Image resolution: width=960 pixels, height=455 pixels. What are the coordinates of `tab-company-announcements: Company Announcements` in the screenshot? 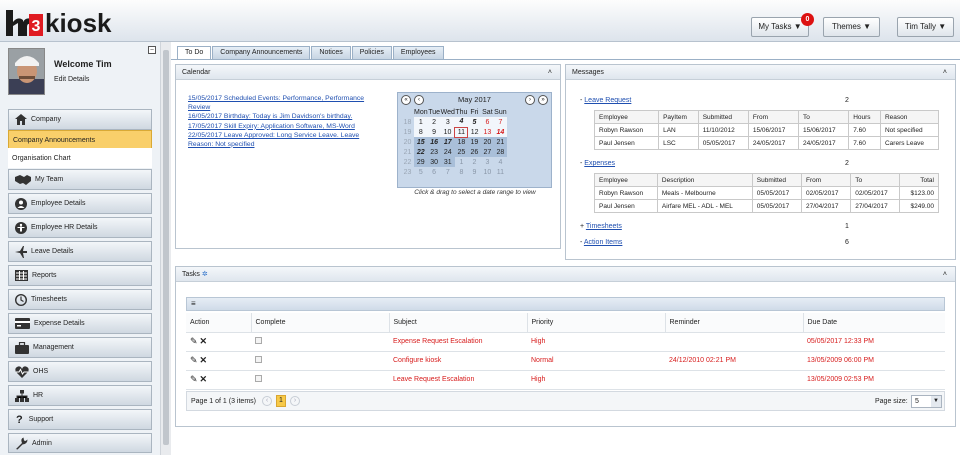 It's located at (261, 53).